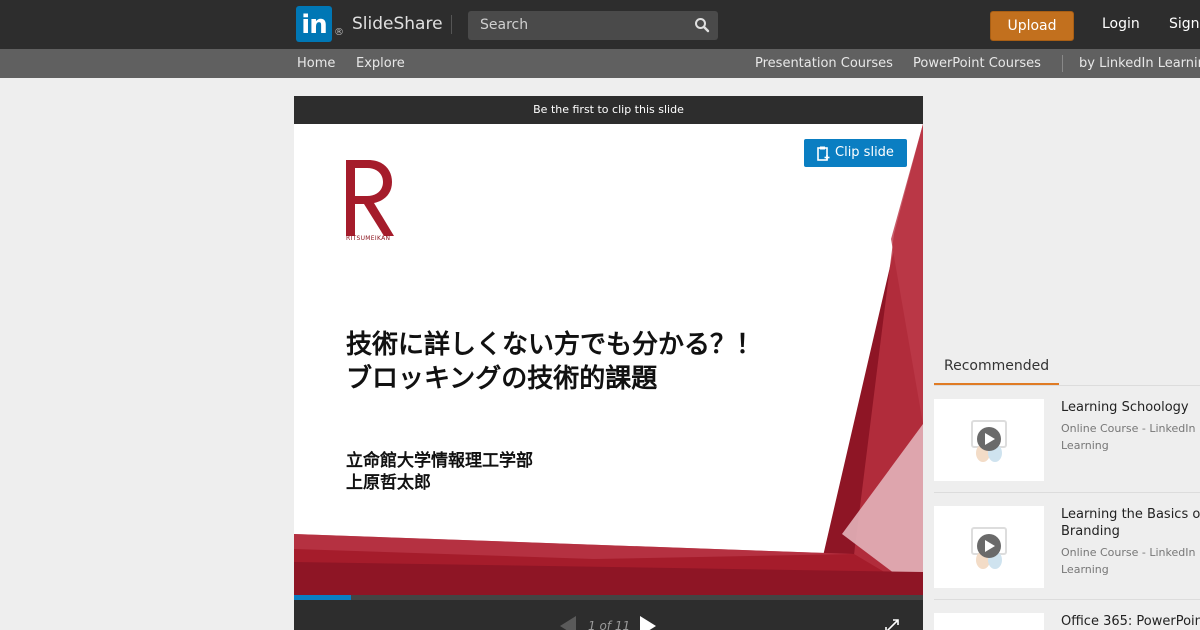 This screenshot has height=630, width=1200. Describe the element at coordinates (1139, 63) in the screenshot. I see `nav-linkedin-learning: by LinkedIn Learning` at that location.